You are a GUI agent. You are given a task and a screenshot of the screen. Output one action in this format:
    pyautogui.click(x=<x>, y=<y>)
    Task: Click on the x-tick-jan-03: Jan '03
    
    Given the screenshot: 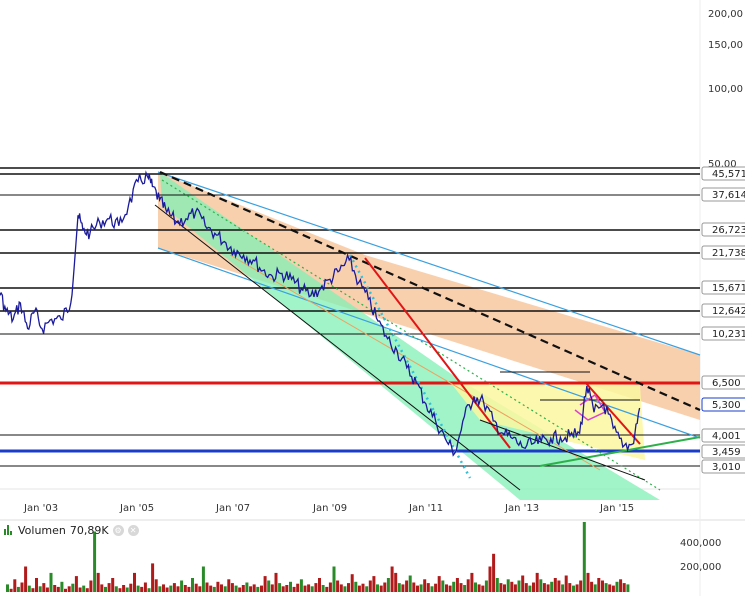 What is the action you would take?
    pyautogui.click(x=40, y=508)
    